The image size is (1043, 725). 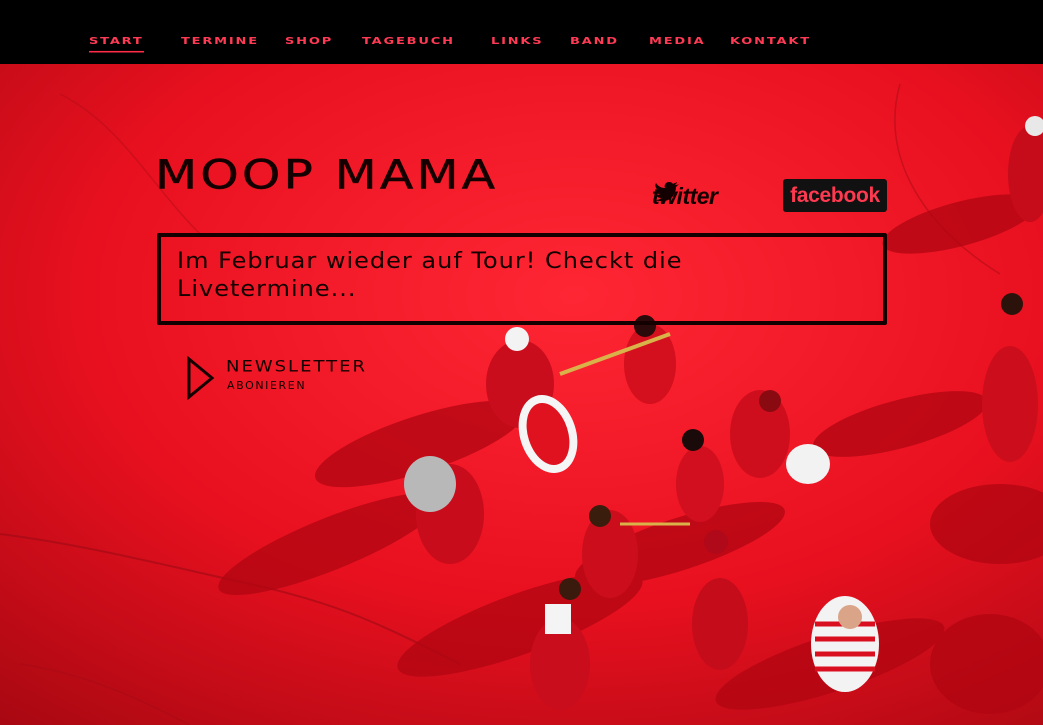 I want to click on nav-item-band: Band, so click(x=594, y=41).